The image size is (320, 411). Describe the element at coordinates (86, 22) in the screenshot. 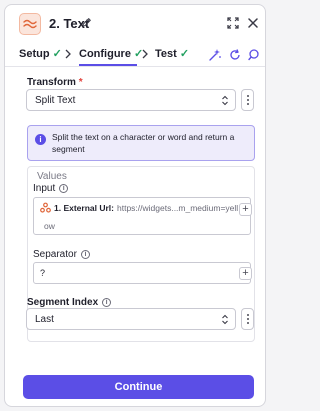

I see `pencil-icon` at that location.